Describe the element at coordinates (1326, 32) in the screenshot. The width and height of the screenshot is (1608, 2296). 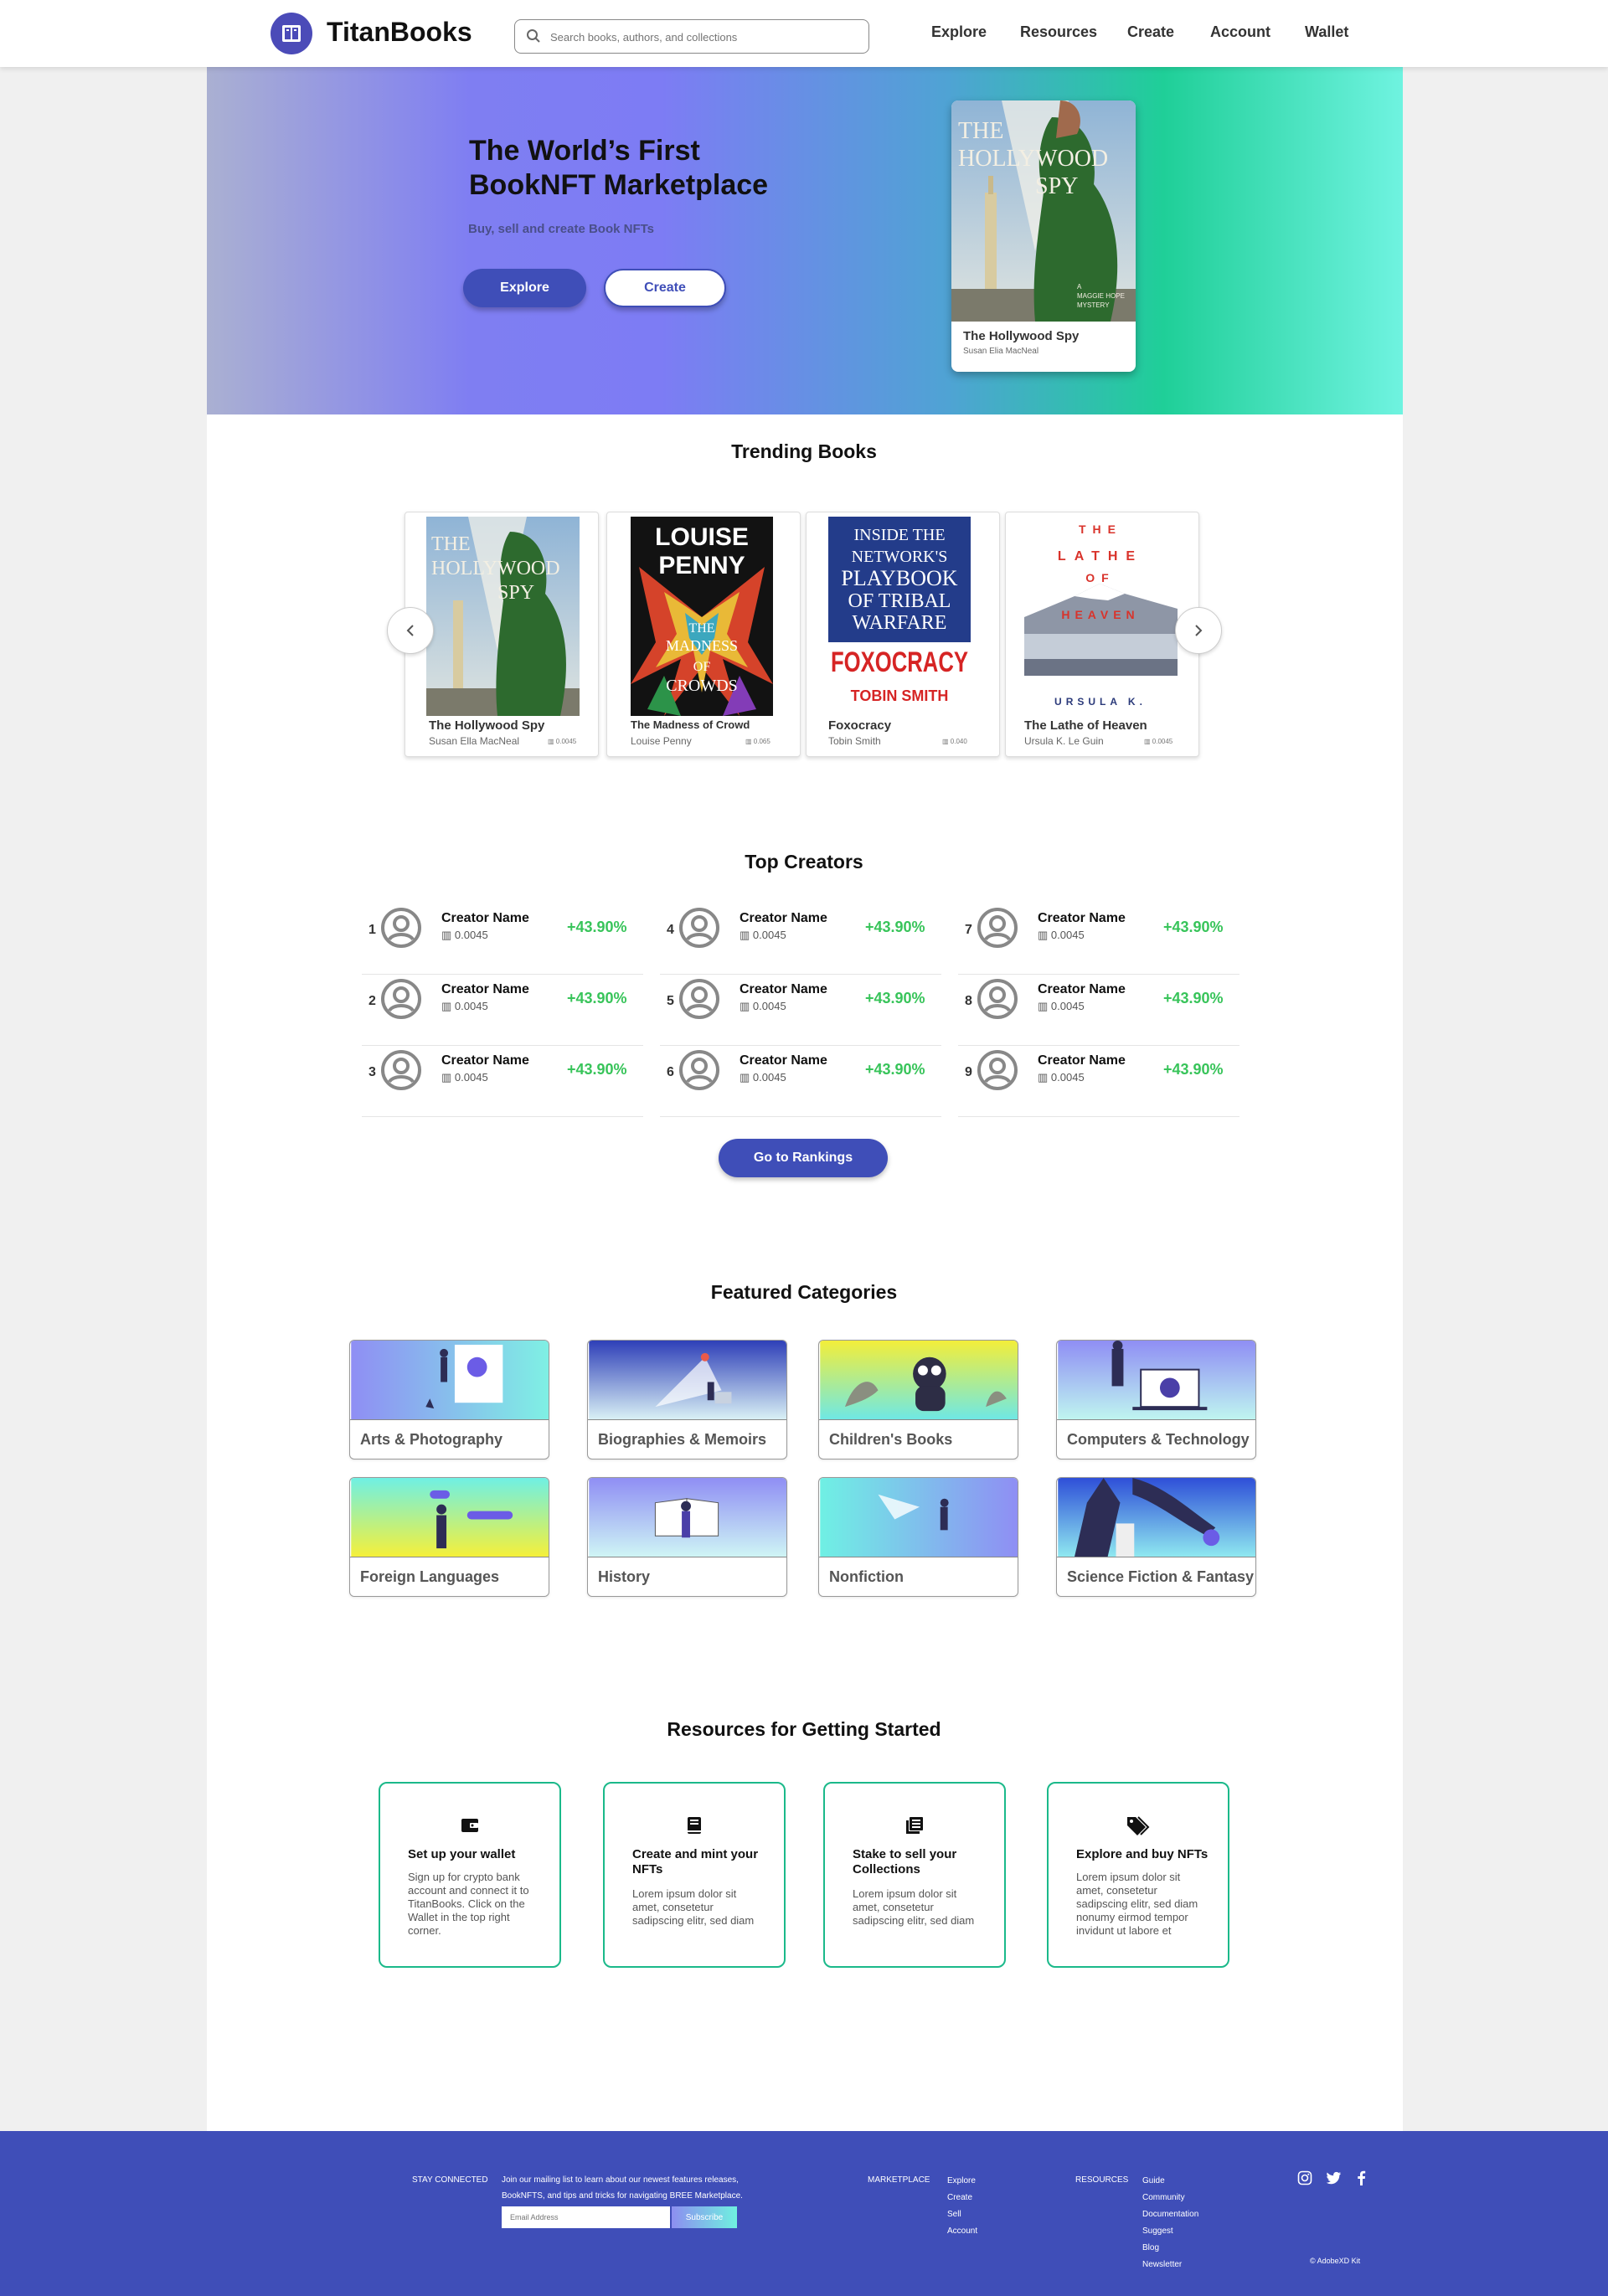
I see `nav-wallet: Wallet` at that location.